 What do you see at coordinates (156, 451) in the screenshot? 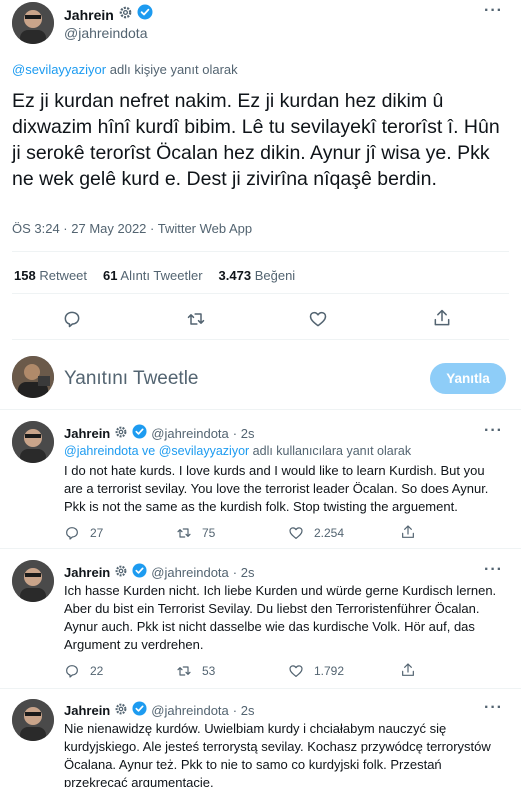
I see `reply-to-users-link: @jahreindota ve @sevilayyaziyor` at bounding box center [156, 451].